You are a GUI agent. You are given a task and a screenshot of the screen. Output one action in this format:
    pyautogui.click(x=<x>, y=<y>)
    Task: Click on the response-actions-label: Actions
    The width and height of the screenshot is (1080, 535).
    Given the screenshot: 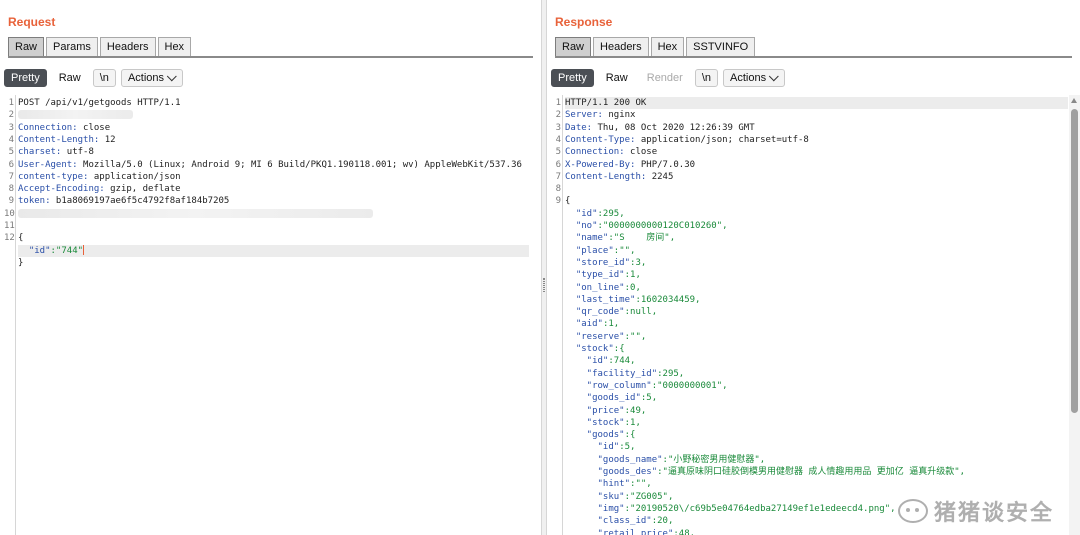 What is the action you would take?
    pyautogui.click(x=748, y=78)
    